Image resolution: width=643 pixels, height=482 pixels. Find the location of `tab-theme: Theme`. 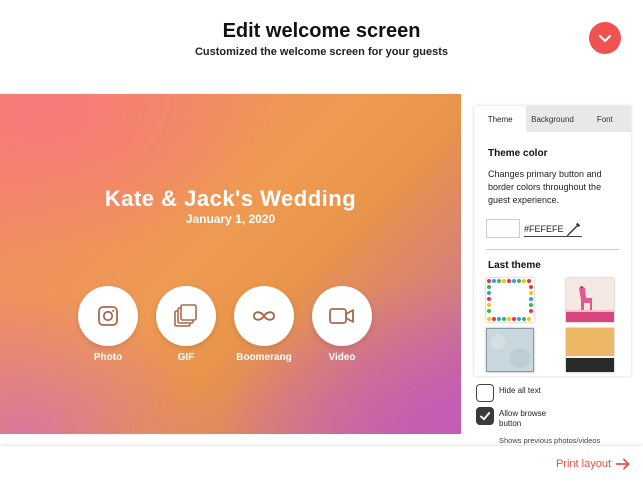

tab-theme: Theme is located at coordinates (500, 119).